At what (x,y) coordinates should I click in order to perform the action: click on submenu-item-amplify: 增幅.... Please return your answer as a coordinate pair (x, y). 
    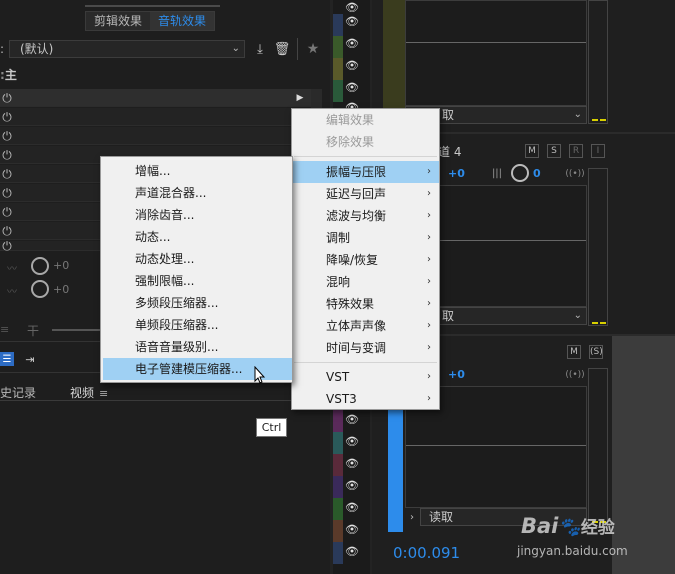
    Looking at the image, I should click on (196, 171).